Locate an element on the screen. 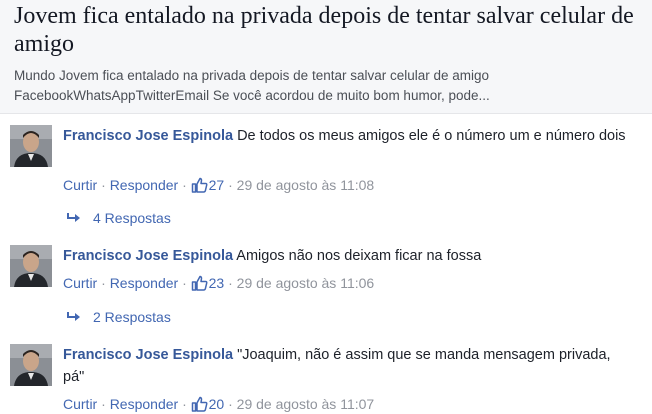 The image size is (652, 414). comment-body: Amigos não nos deixam ficar na fossa is located at coordinates (359, 256).